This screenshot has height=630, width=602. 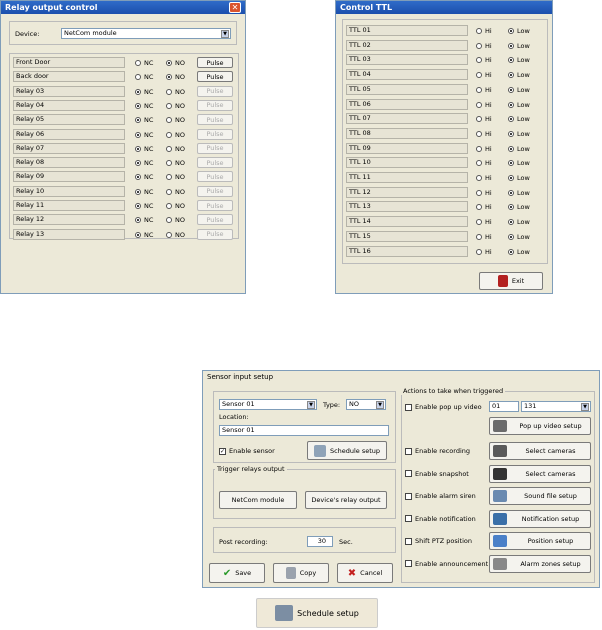 What do you see at coordinates (346, 500) in the screenshot?
I see `device-relay-output-button: Device's relay output` at bounding box center [346, 500].